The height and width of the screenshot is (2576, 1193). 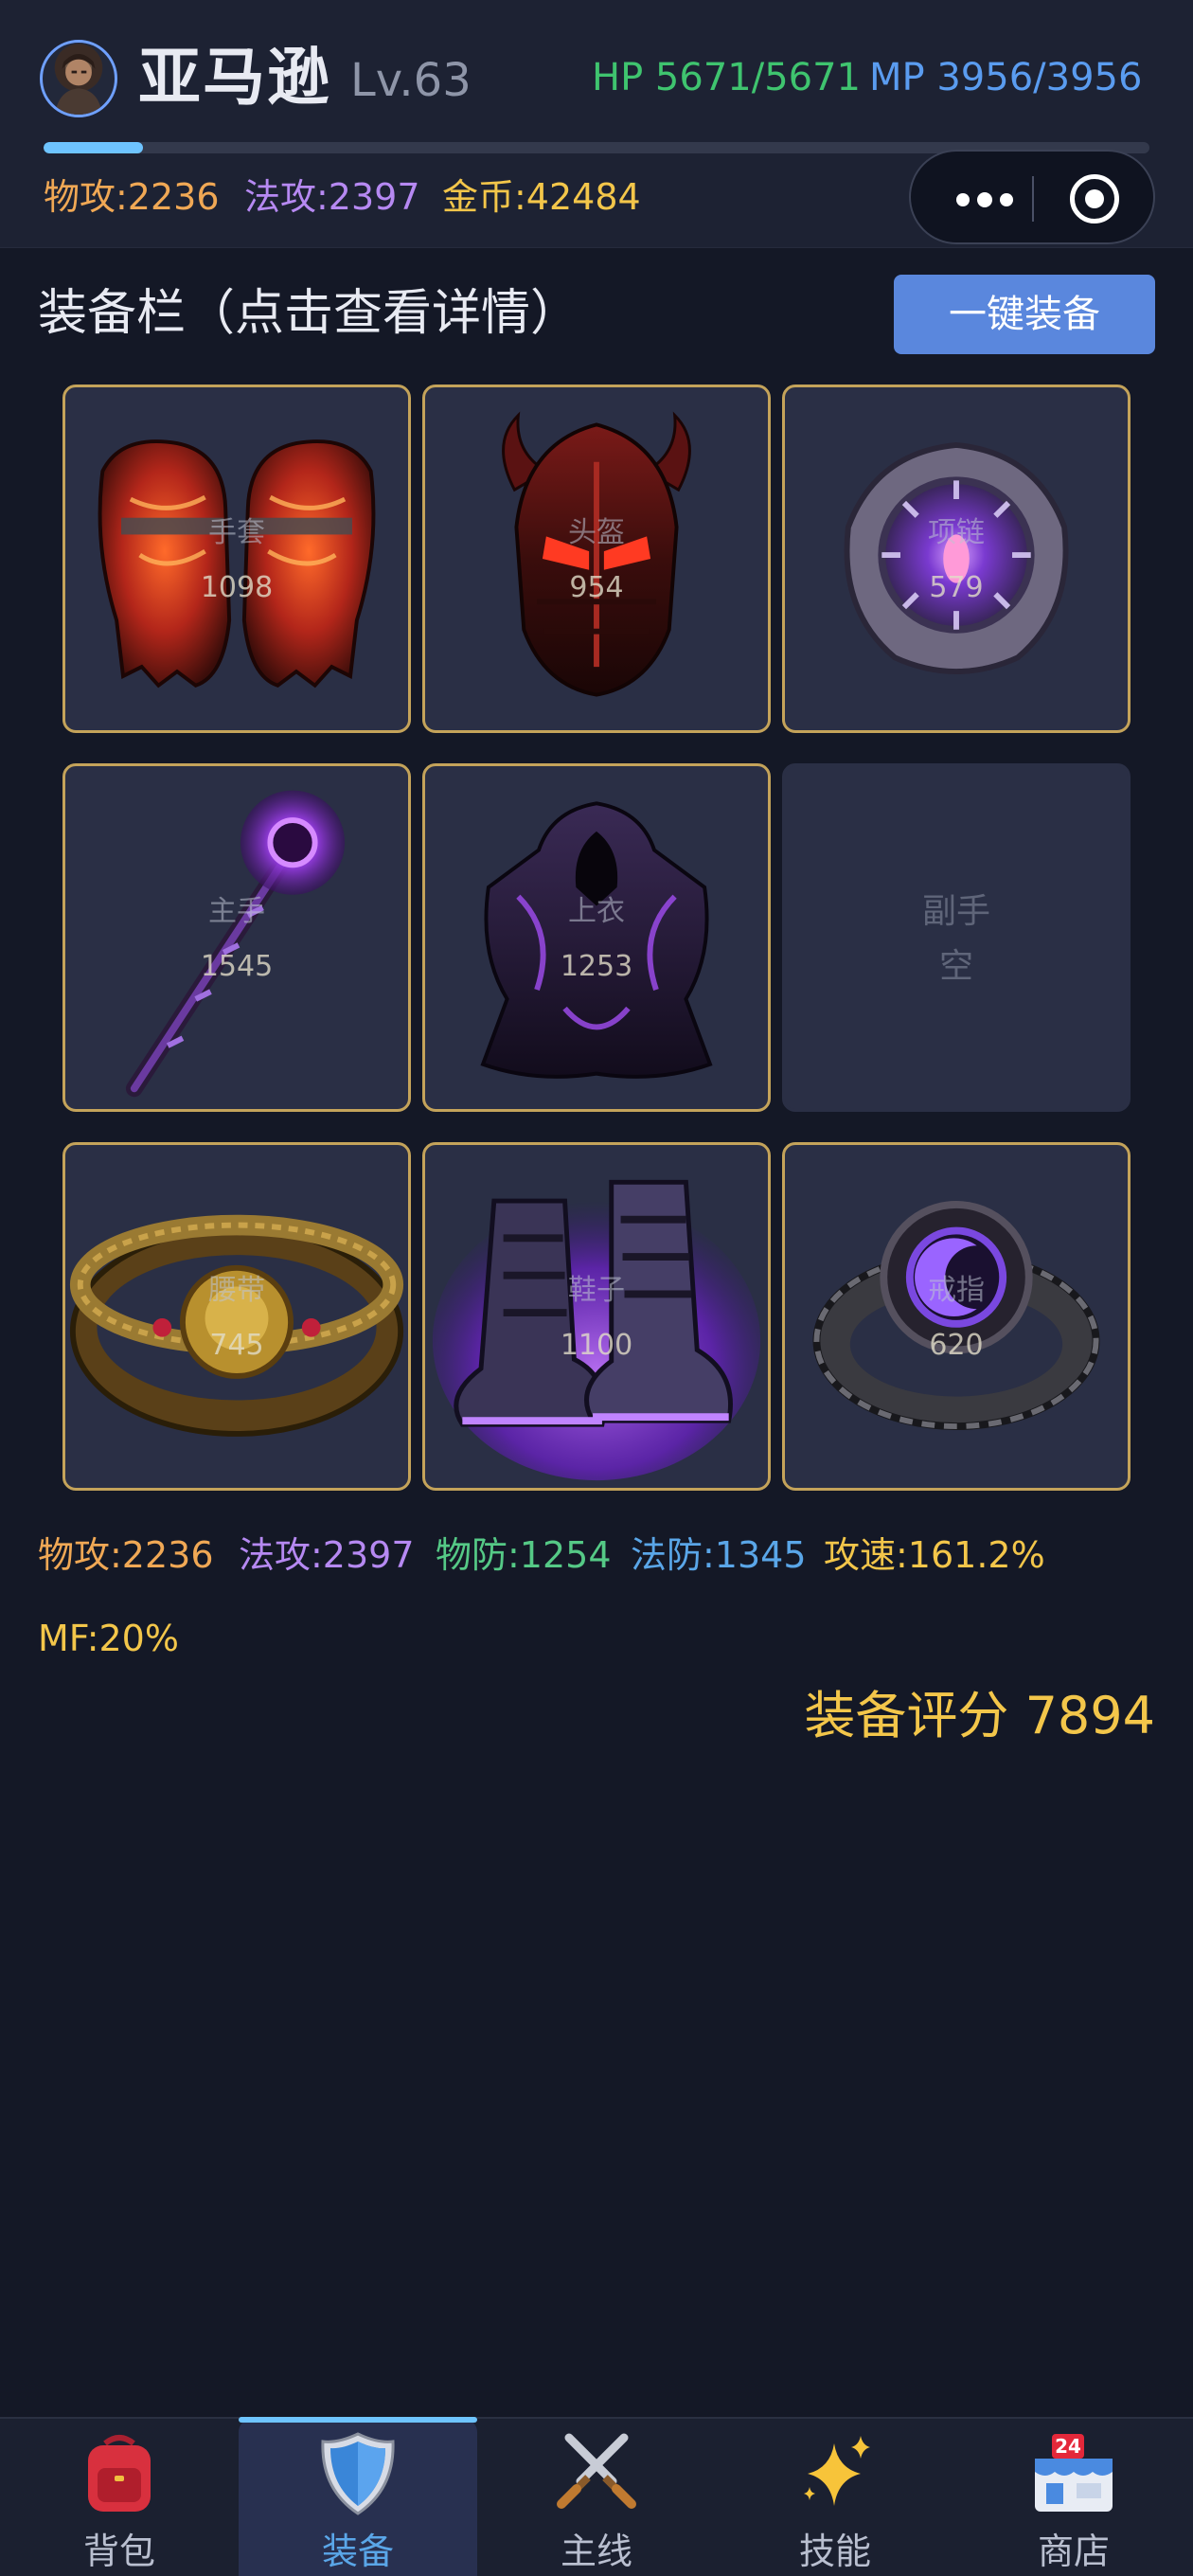 What do you see at coordinates (1068, 2446) in the screenshot?
I see `store-badge: 24` at bounding box center [1068, 2446].